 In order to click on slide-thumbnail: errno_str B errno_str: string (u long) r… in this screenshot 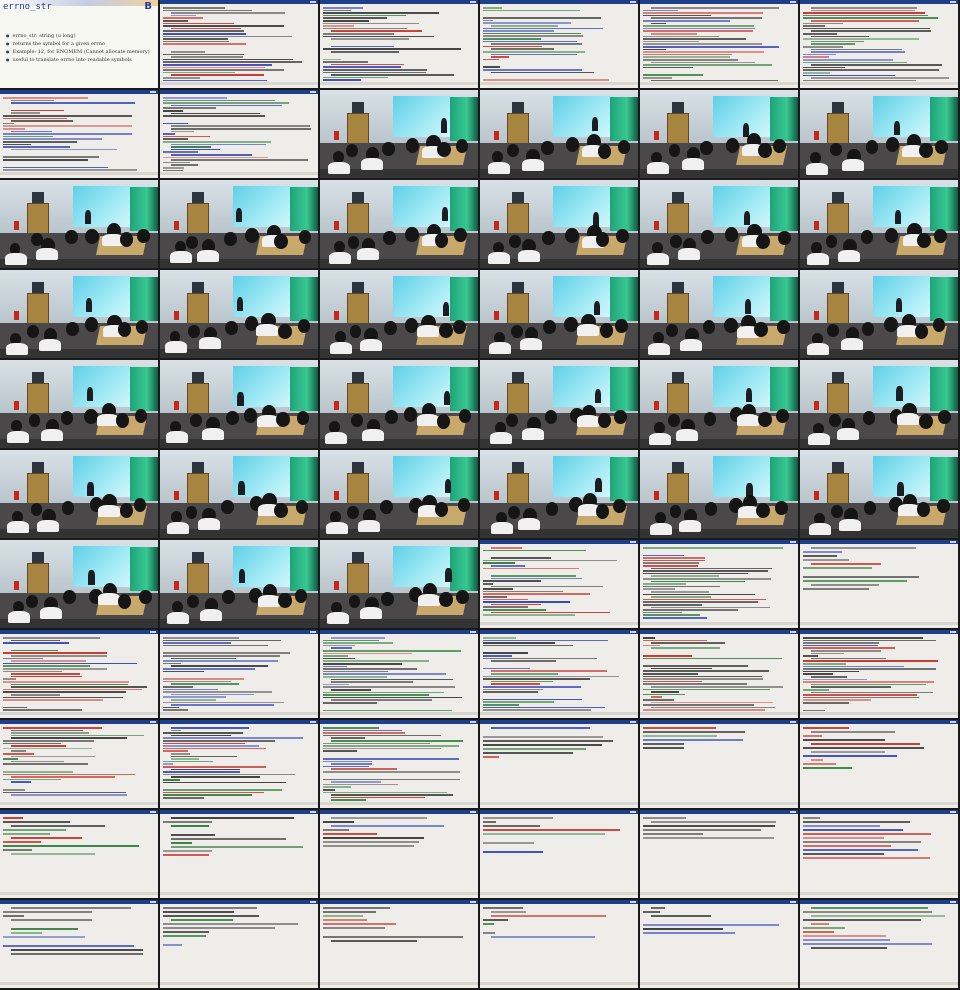, I will do `click(79, 44)`.